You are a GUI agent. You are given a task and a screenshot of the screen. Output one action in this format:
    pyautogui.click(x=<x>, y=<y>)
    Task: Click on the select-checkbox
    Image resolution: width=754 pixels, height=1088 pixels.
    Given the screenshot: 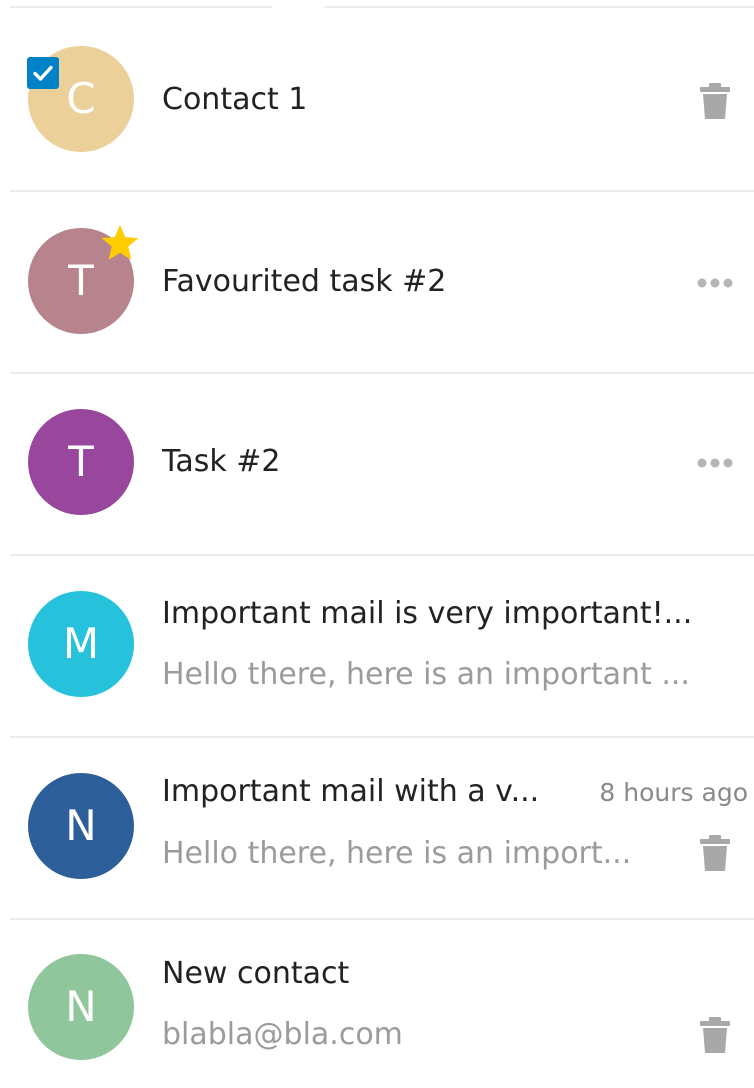 What is the action you would take?
    pyautogui.click(x=43, y=73)
    